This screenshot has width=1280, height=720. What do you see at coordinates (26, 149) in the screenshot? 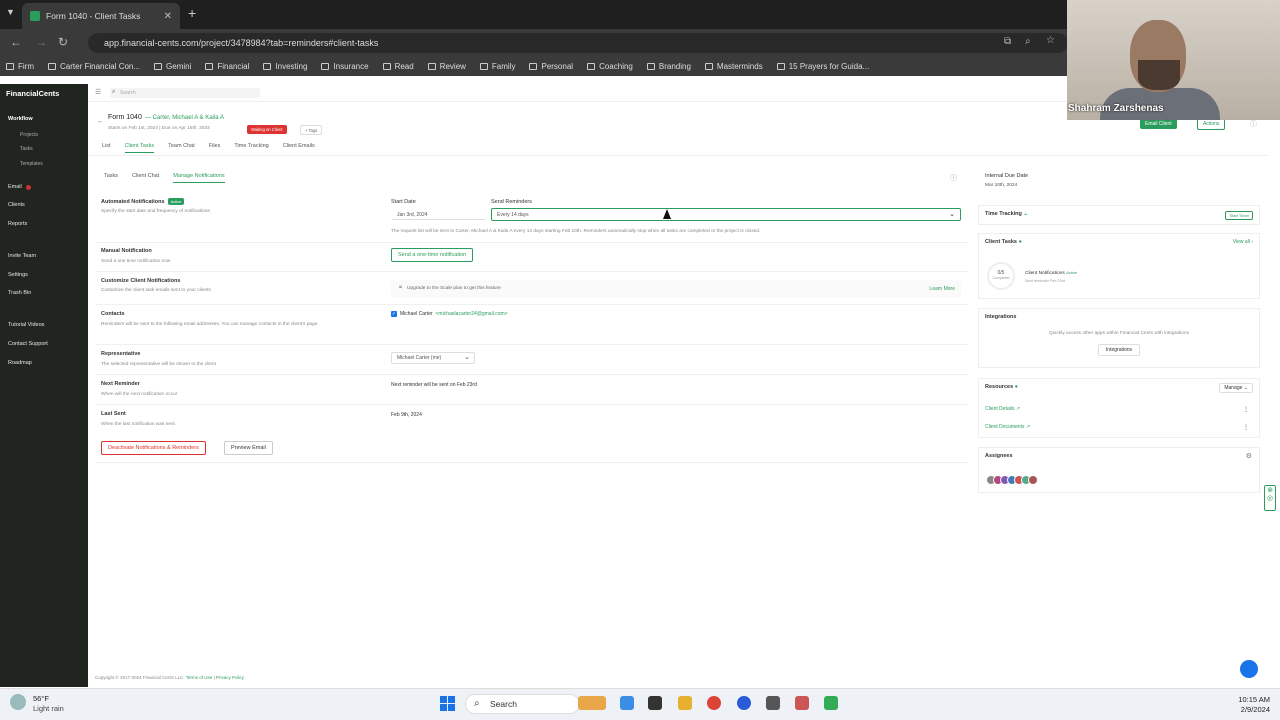
I see `sidebar-item: Tasks` at bounding box center [26, 149].